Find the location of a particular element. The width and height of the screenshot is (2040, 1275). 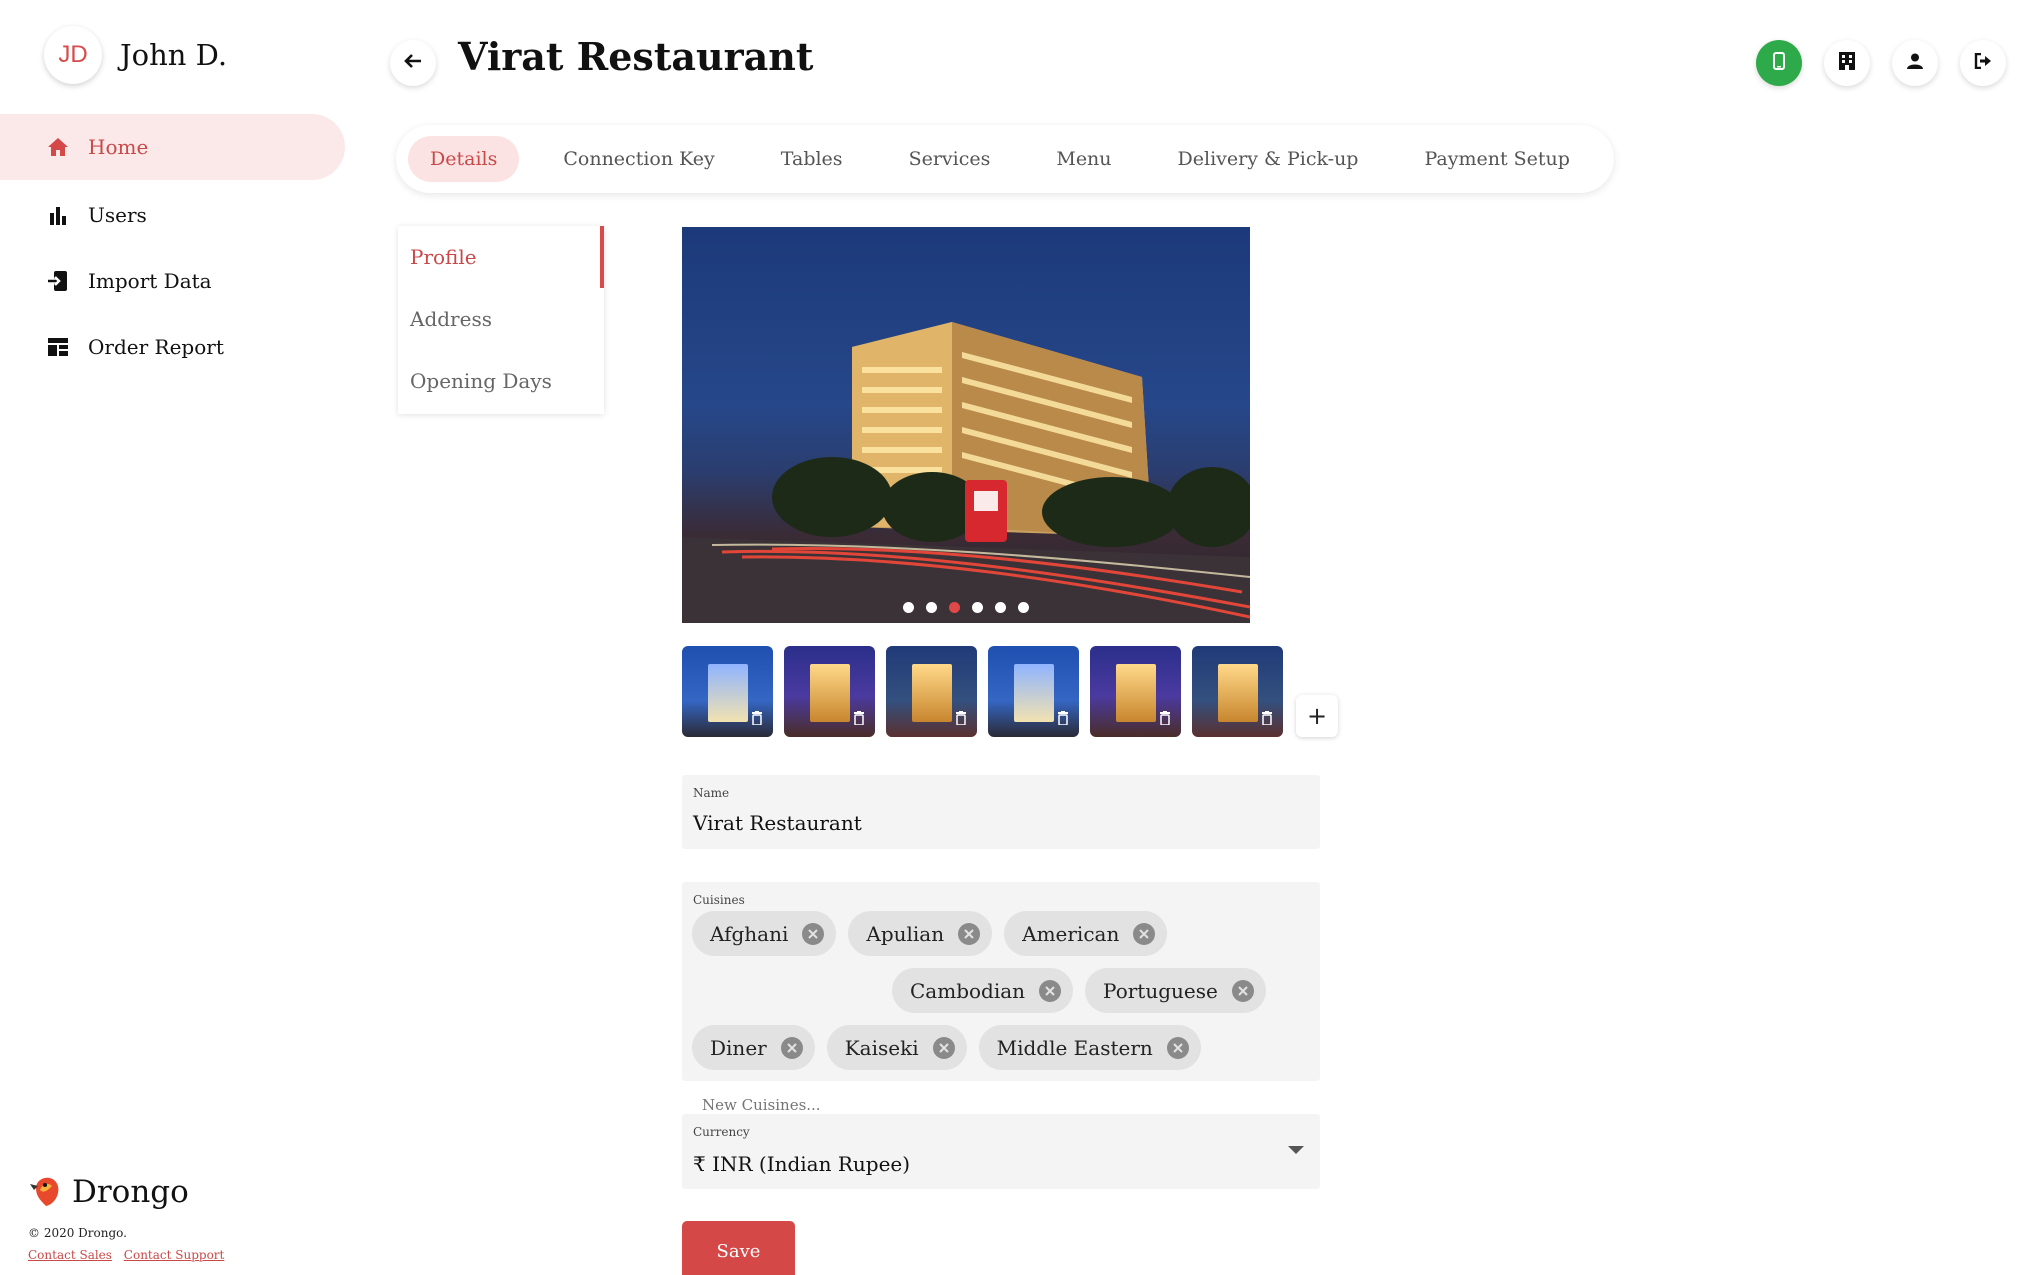

logout-button is located at coordinates (1983, 63).